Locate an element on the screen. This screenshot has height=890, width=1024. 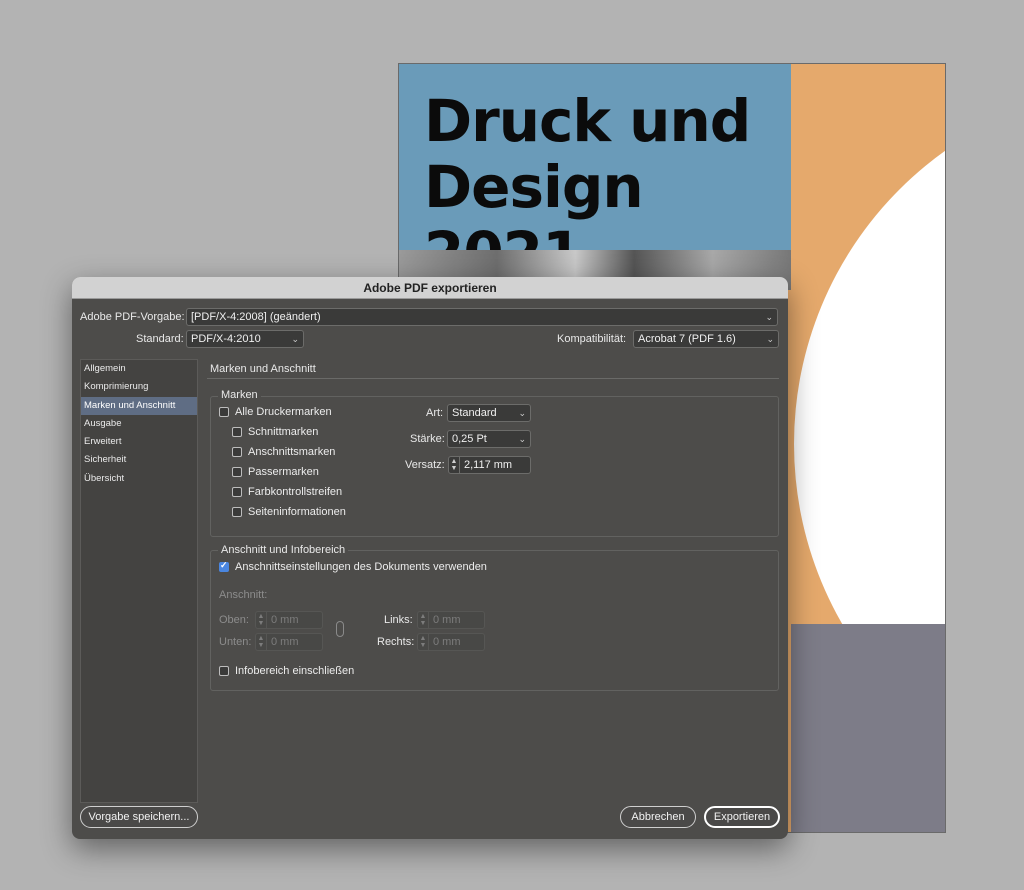
left-stepper: ▲ ▼ 0 mm is located at coordinates (451, 620).